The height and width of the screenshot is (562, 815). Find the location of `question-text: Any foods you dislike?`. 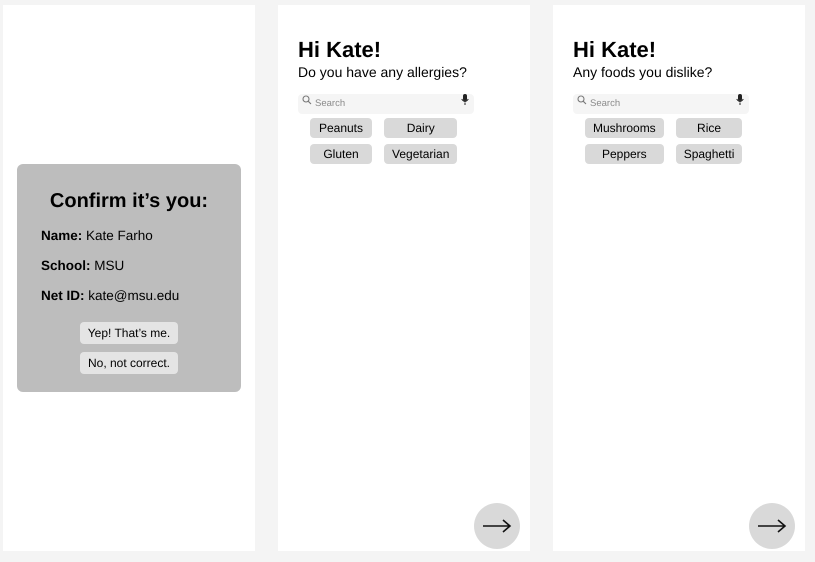

question-text: Any foods you dislike? is located at coordinates (643, 72).